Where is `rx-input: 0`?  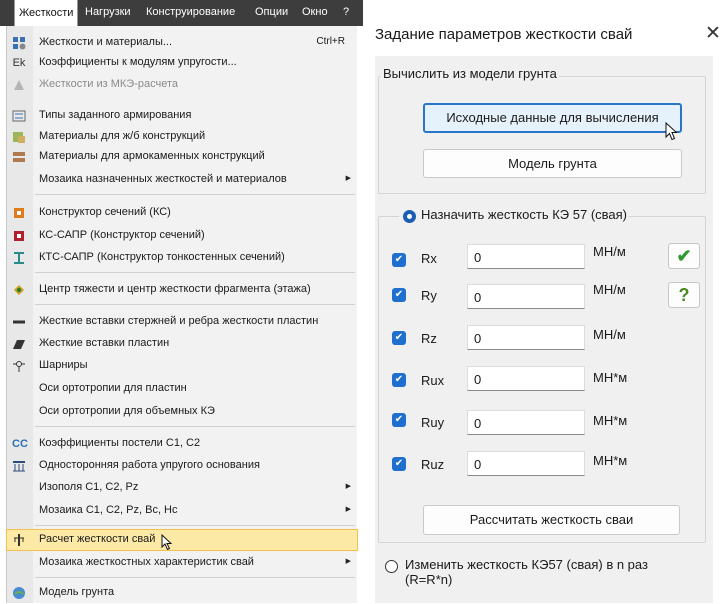 rx-input: 0 is located at coordinates (526, 256).